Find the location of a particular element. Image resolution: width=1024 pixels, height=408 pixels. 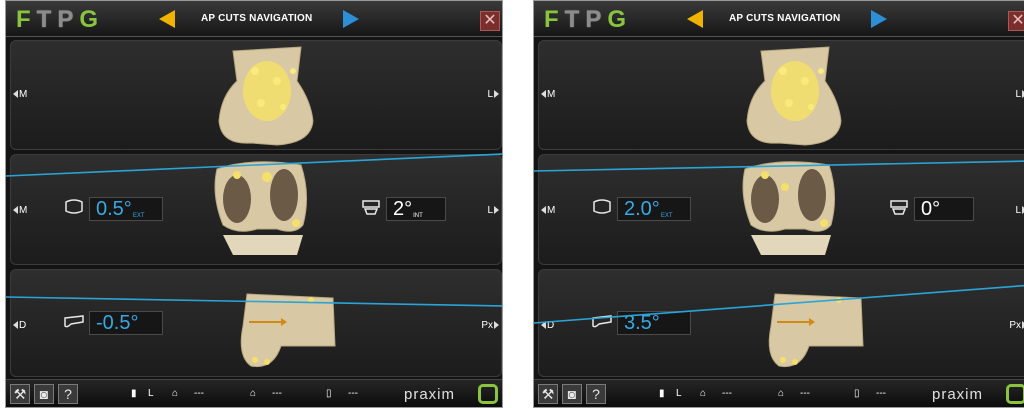

femoral-rotation-value: 0.5° is located at coordinates (114, 209).